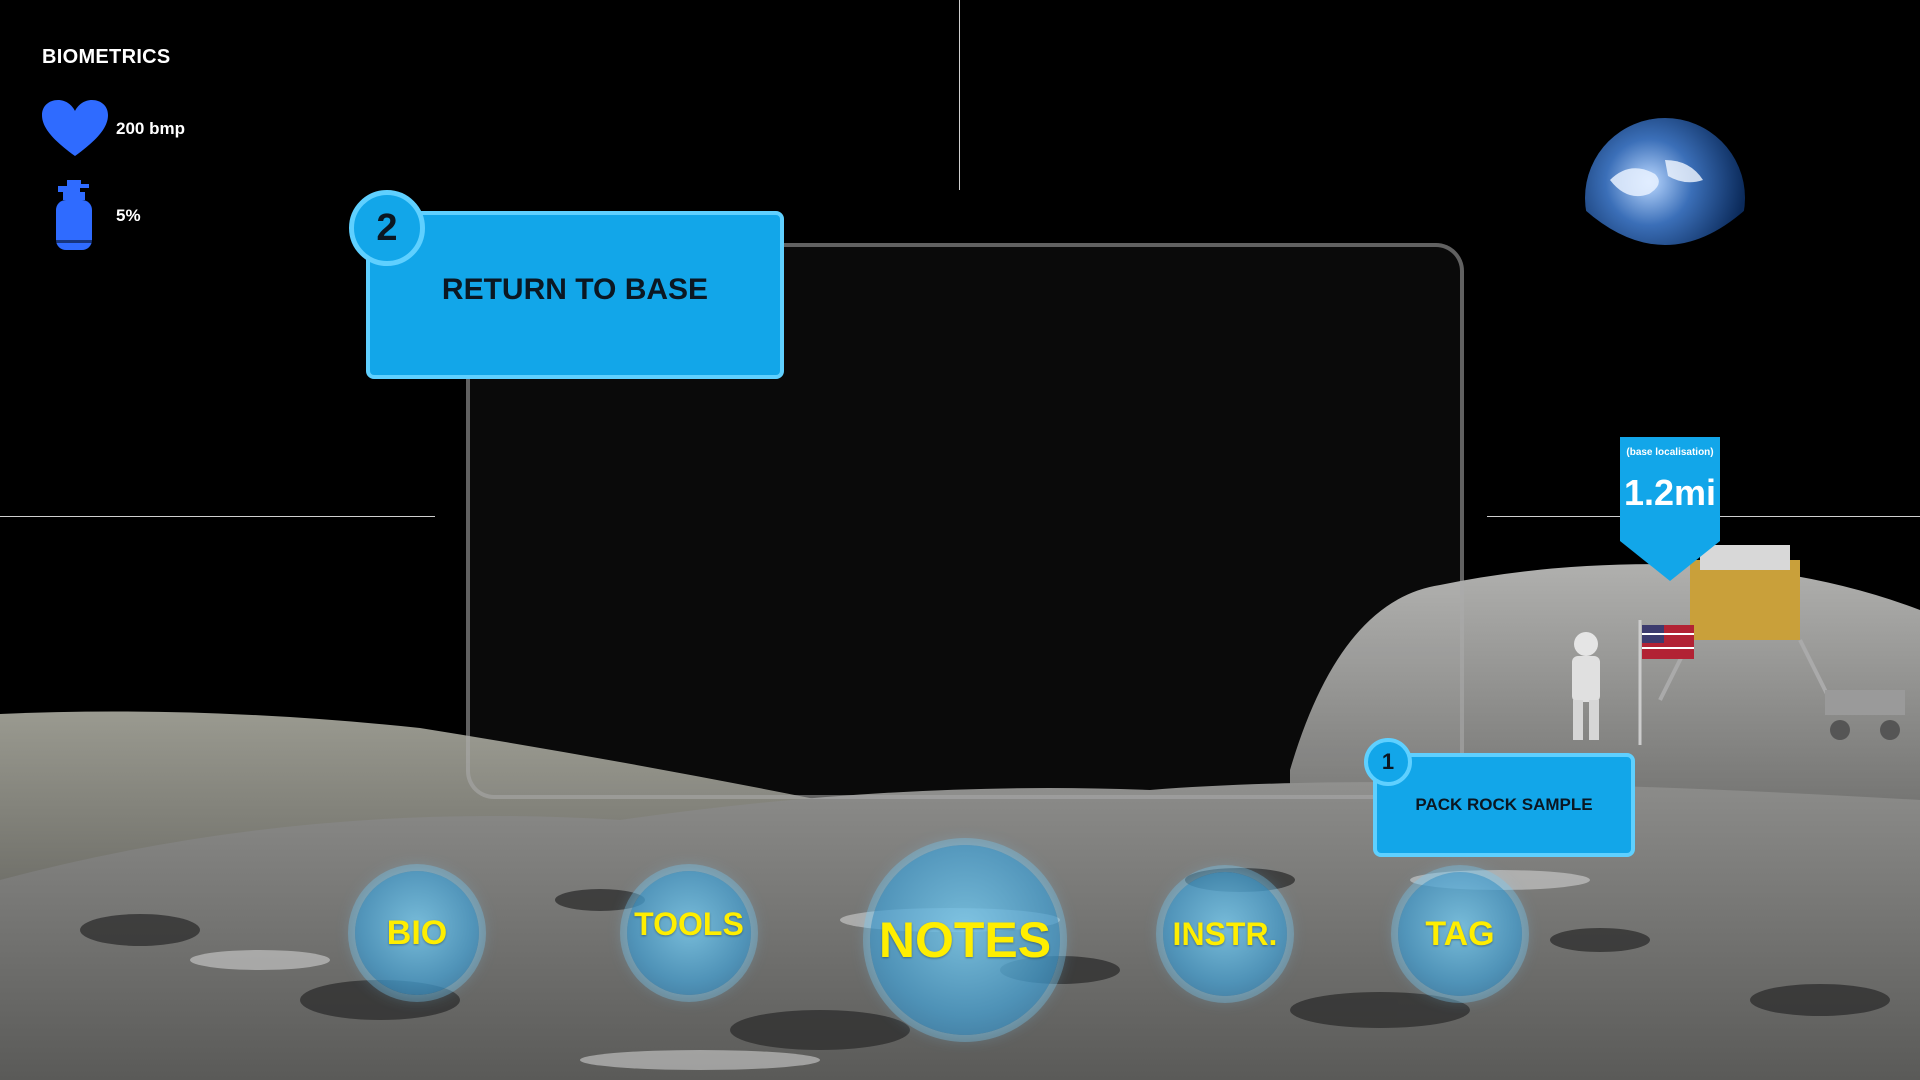 The width and height of the screenshot is (1920, 1080). I want to click on heart-icon, so click(75, 128).